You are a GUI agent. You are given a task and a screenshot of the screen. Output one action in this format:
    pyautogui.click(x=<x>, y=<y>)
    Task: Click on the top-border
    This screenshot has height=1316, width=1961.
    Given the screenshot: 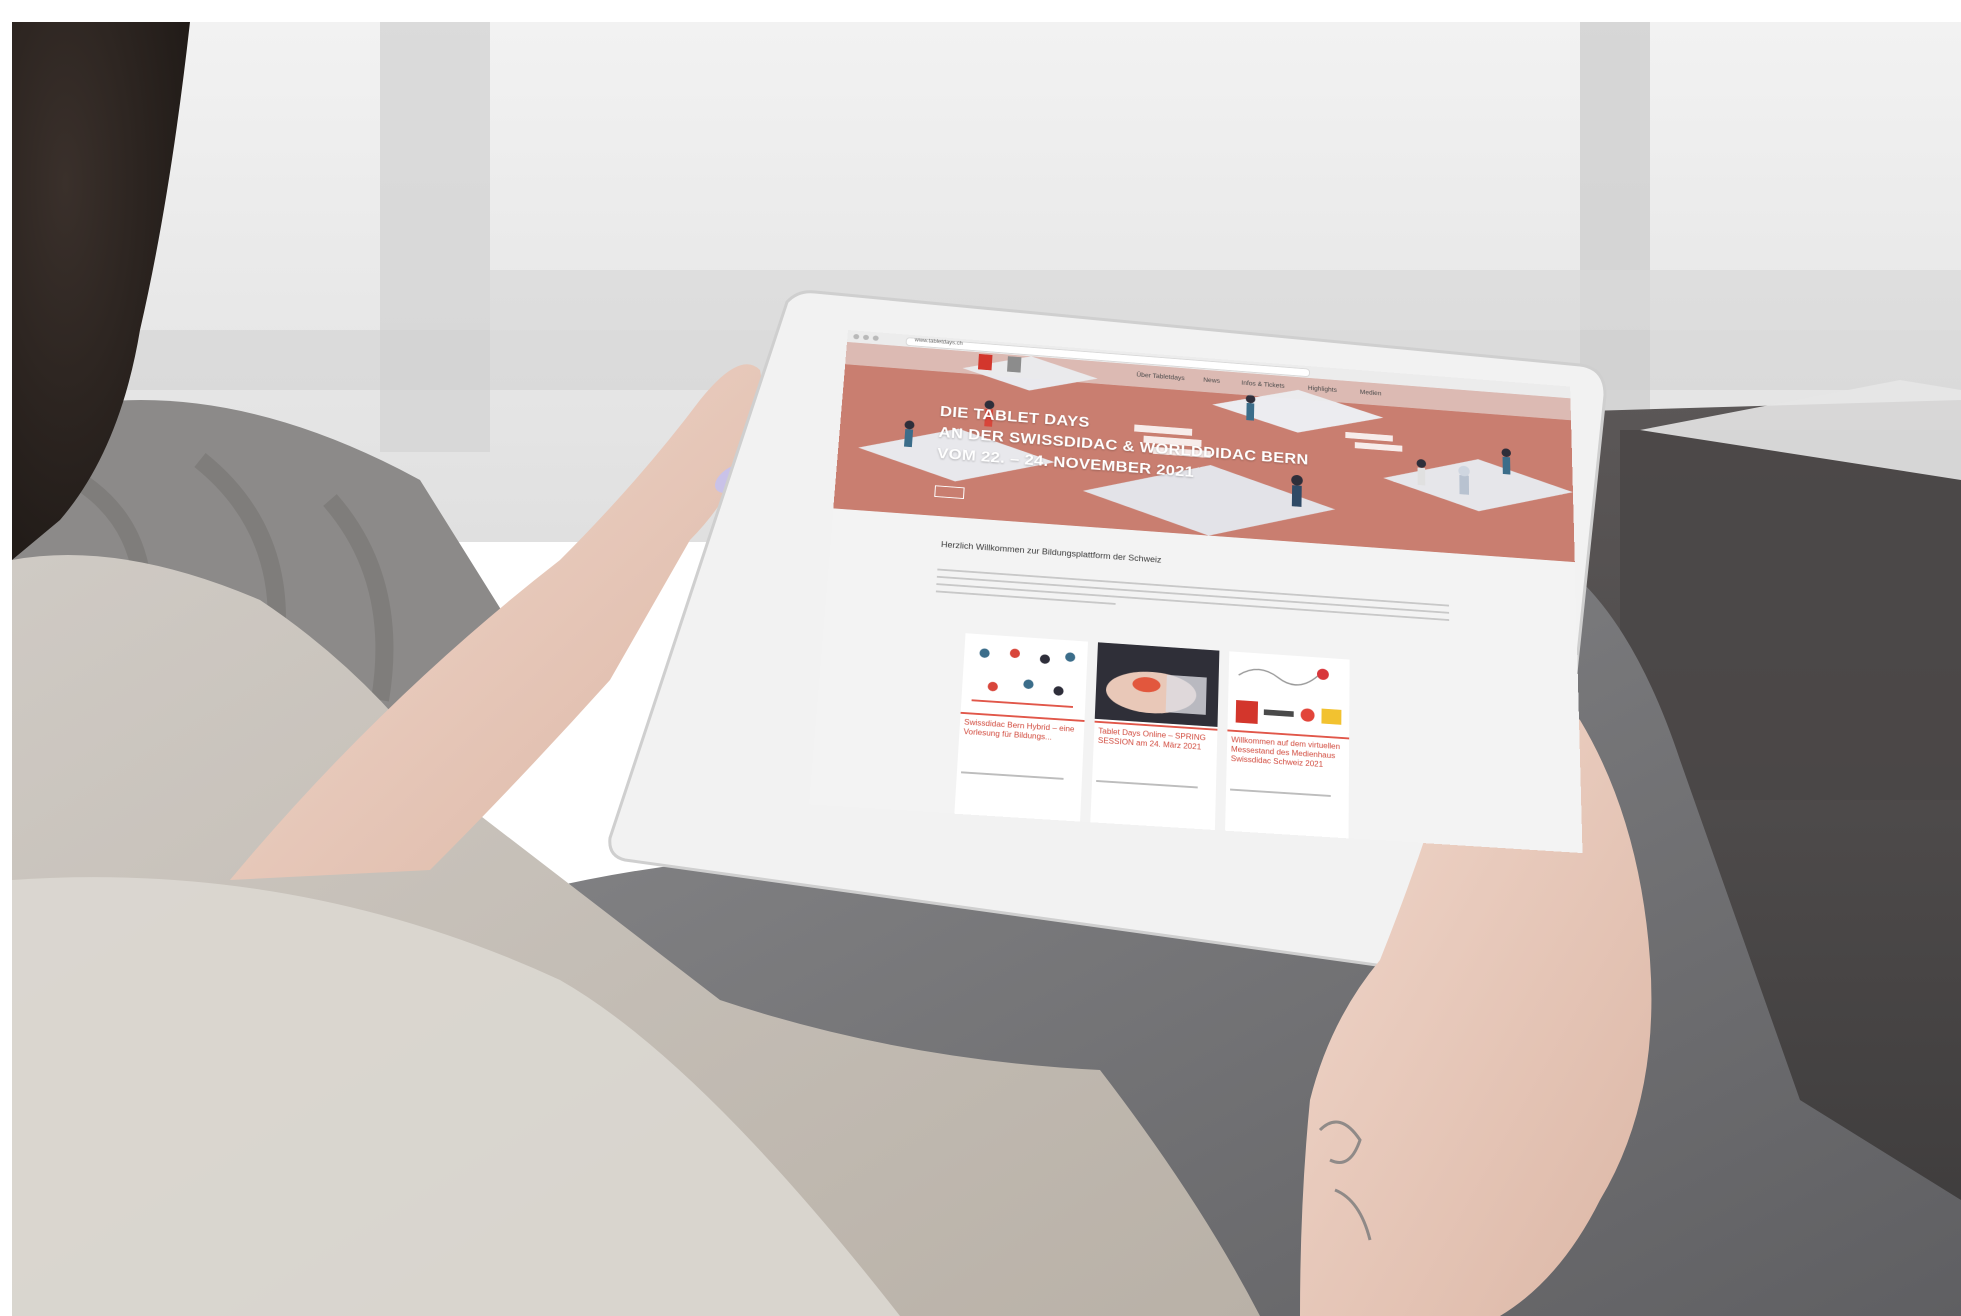 What is the action you would take?
    pyautogui.click(x=980, y=11)
    